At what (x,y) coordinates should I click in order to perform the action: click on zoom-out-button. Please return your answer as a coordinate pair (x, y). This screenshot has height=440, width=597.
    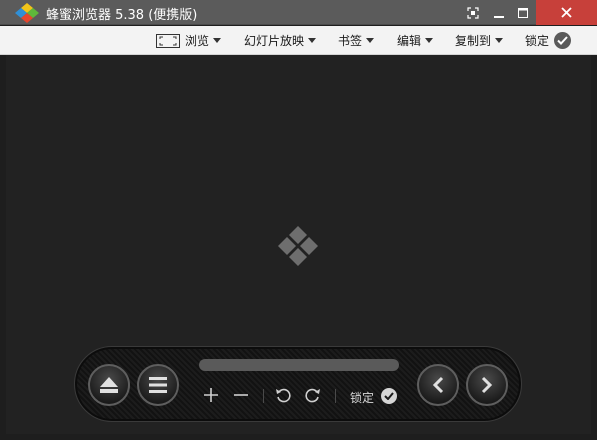
    Looking at the image, I should click on (241, 395).